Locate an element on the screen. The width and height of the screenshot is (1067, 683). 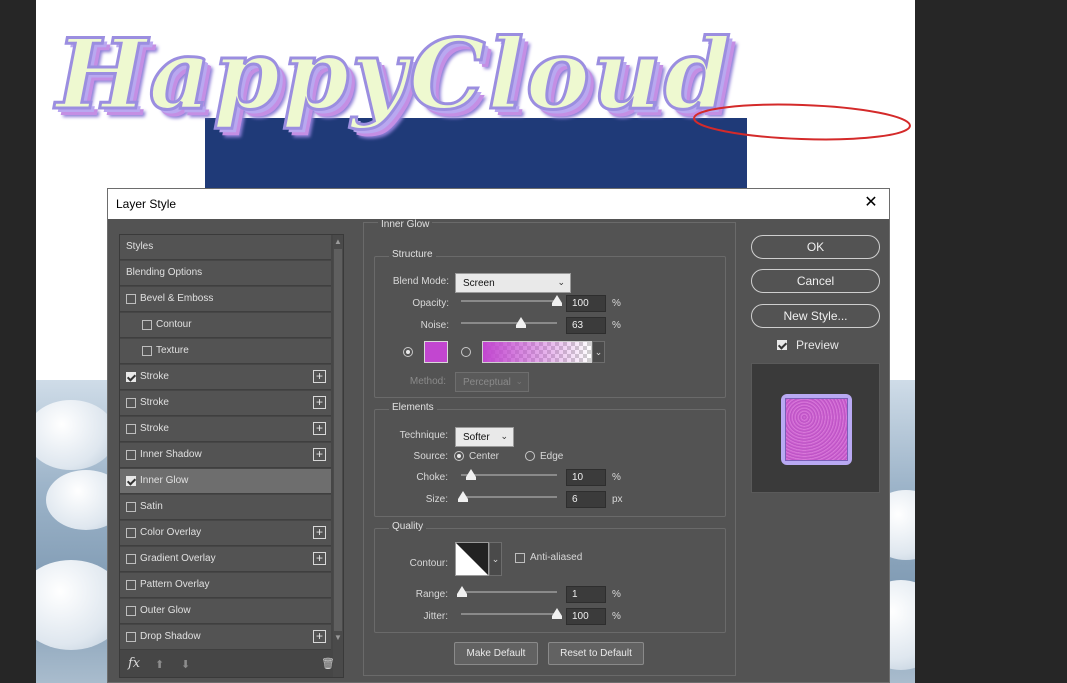
style-item-pattern-overlay: Pattern Overlay is located at coordinates (225, 585).